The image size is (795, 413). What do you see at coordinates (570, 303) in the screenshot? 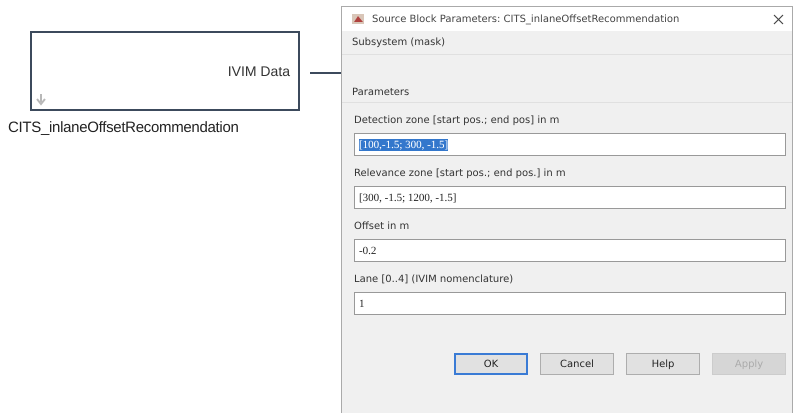
I see `input-field: 1` at bounding box center [570, 303].